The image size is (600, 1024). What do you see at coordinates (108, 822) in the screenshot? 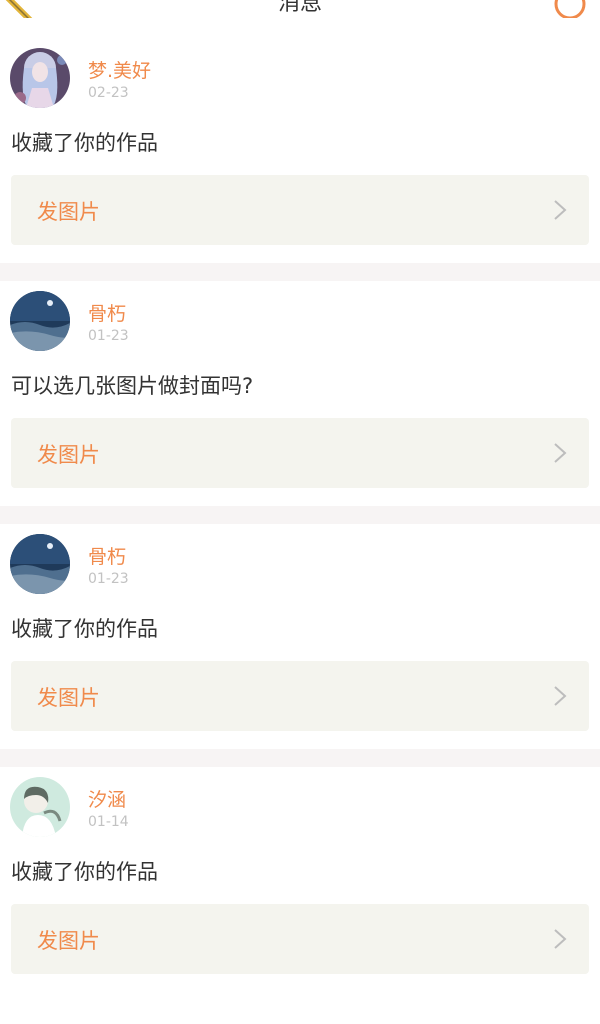
I see `timestamp: 01-14` at bounding box center [108, 822].